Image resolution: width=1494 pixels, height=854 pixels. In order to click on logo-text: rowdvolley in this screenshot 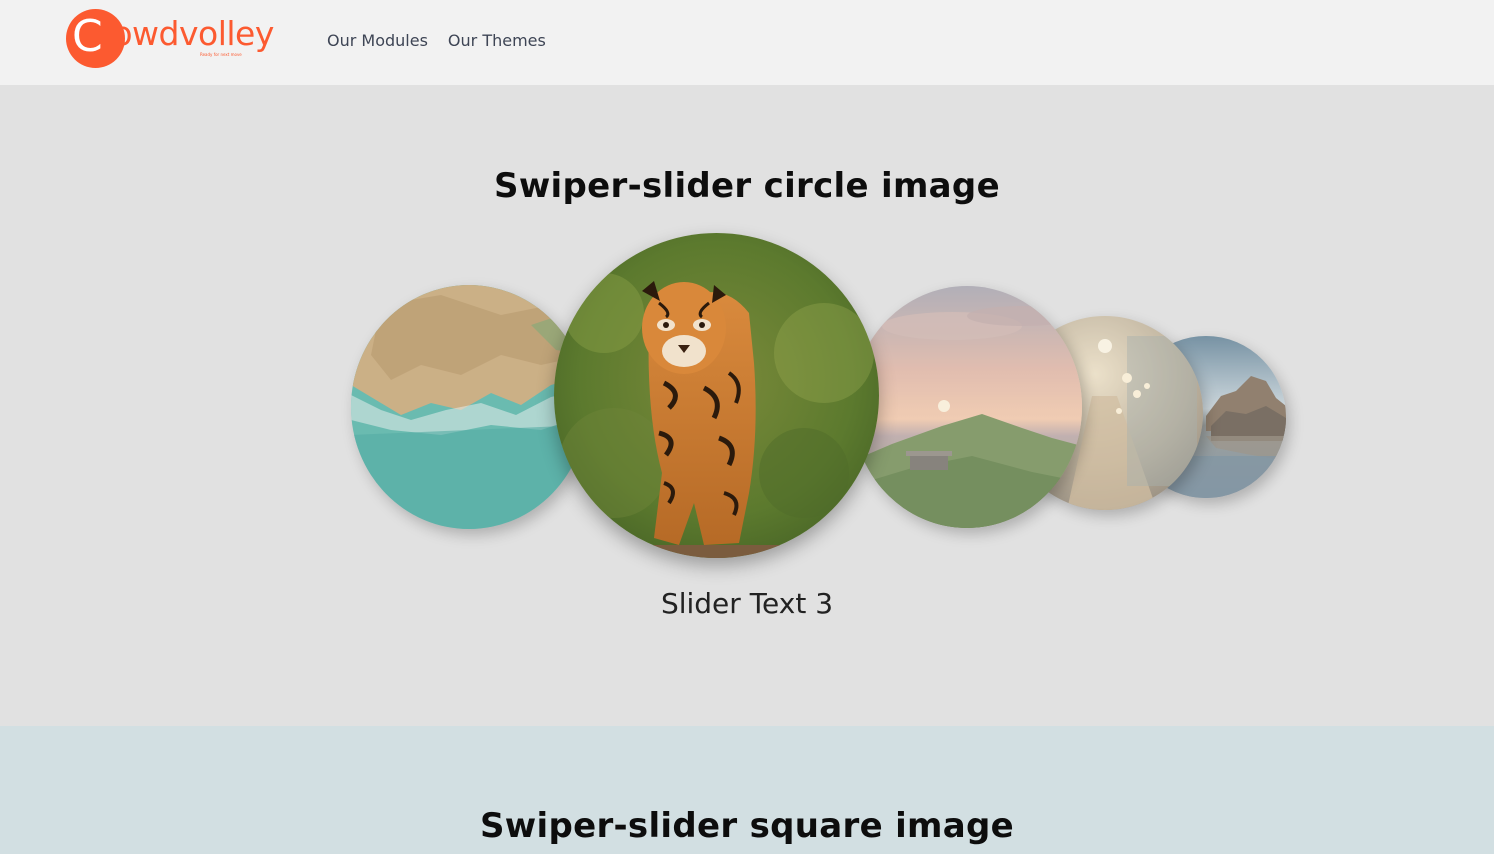, I will do `click(187, 33)`.